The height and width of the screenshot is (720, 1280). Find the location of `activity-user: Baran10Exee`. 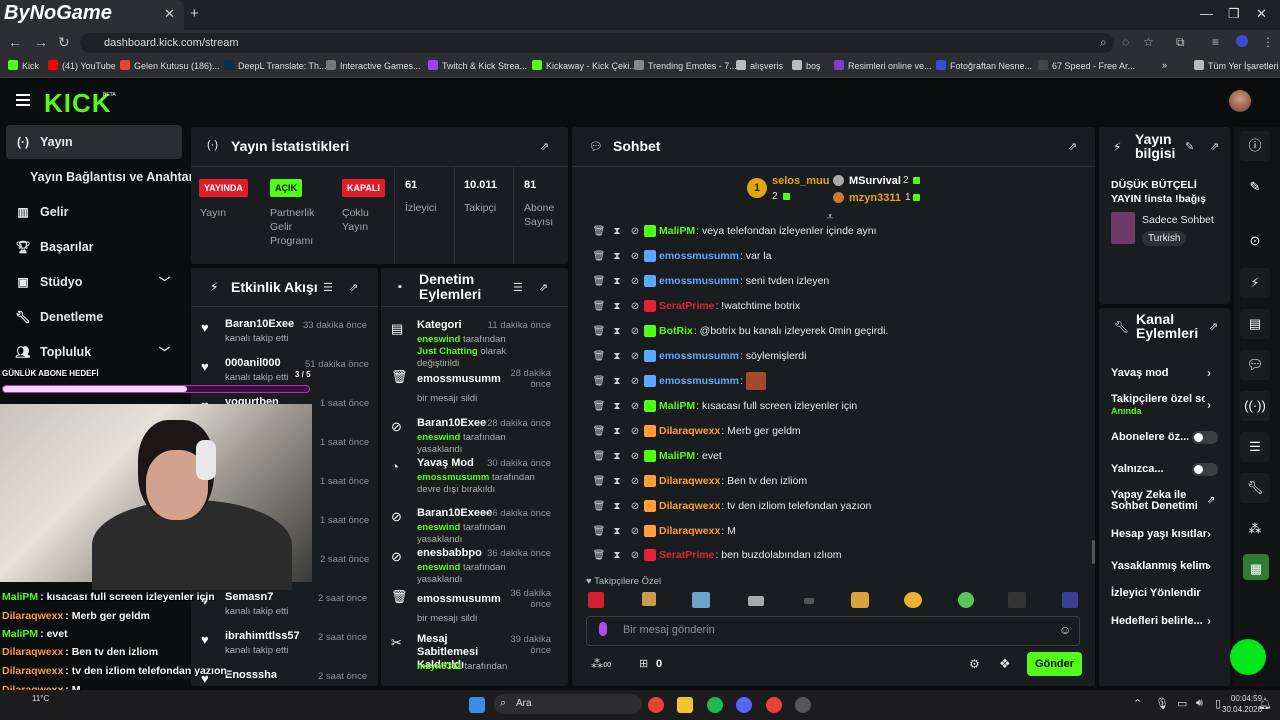

activity-user: Baran10Exee is located at coordinates (259, 324).